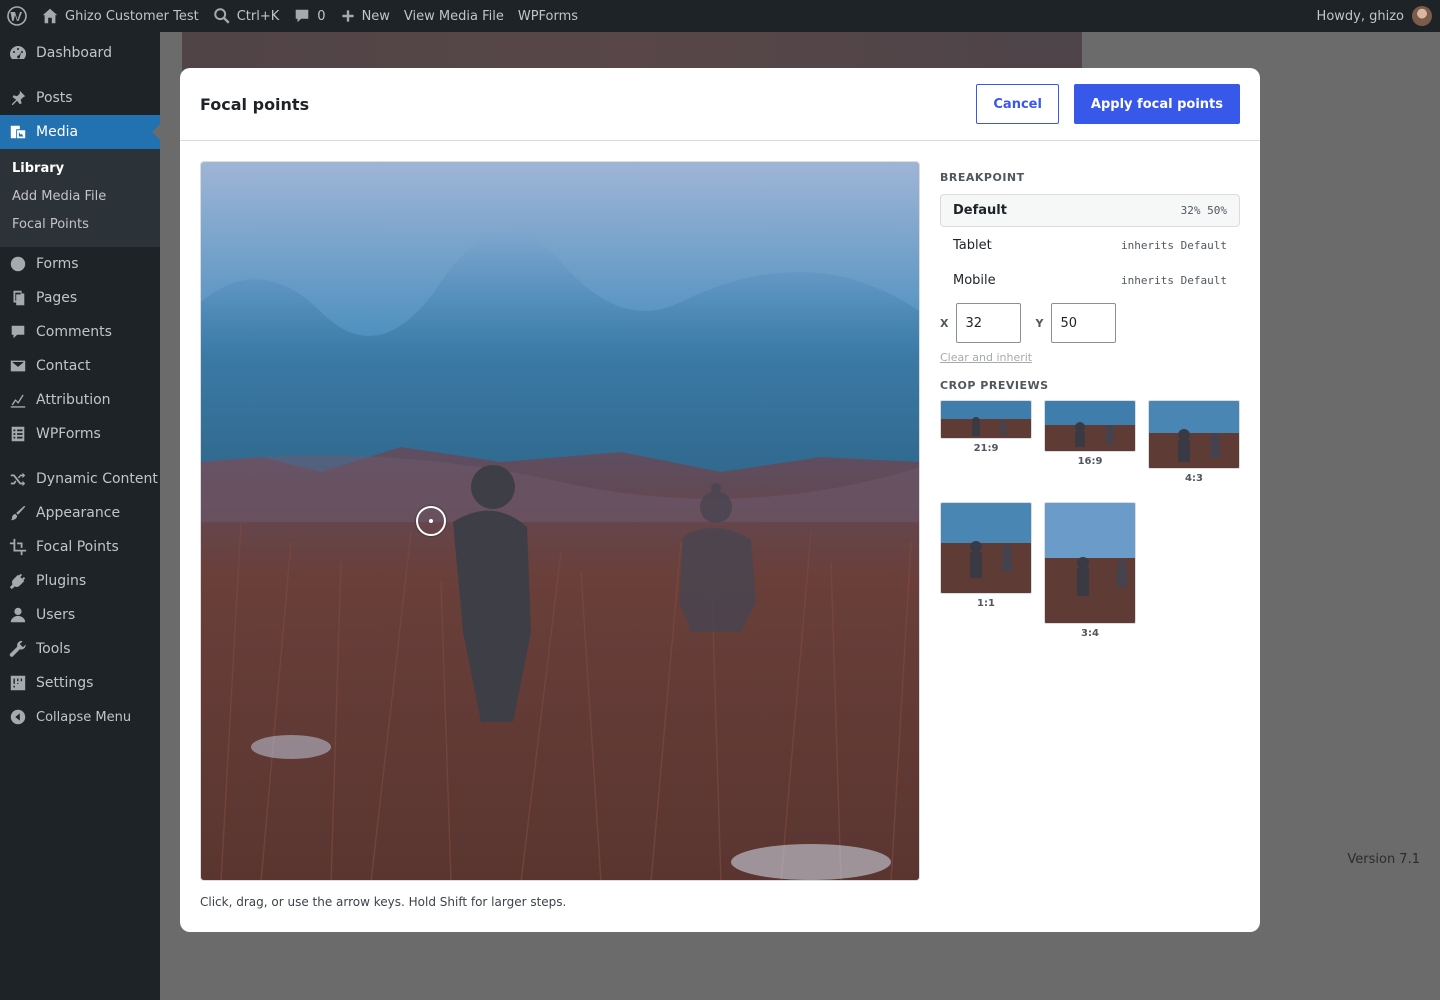 The image size is (1440, 1000). I want to click on envelope-icon, so click(18, 366).